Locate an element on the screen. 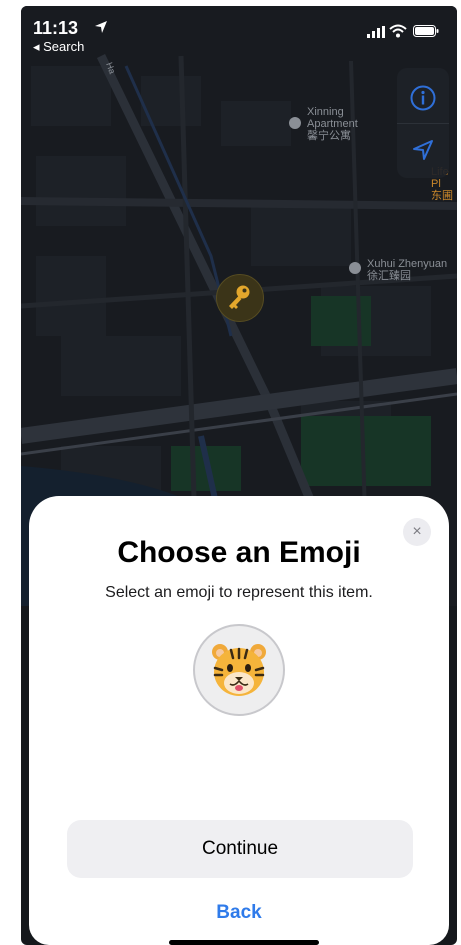  wifi-icon is located at coordinates (398, 31).